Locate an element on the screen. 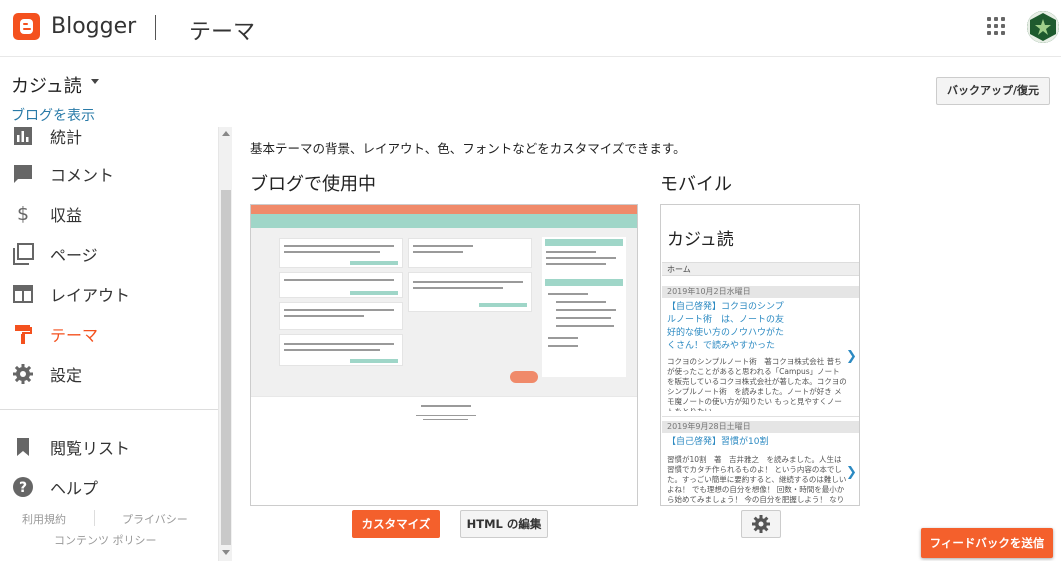 The height and width of the screenshot is (561, 1061). content-policy-link: コンテンツ ポリシー is located at coordinates (105, 540).